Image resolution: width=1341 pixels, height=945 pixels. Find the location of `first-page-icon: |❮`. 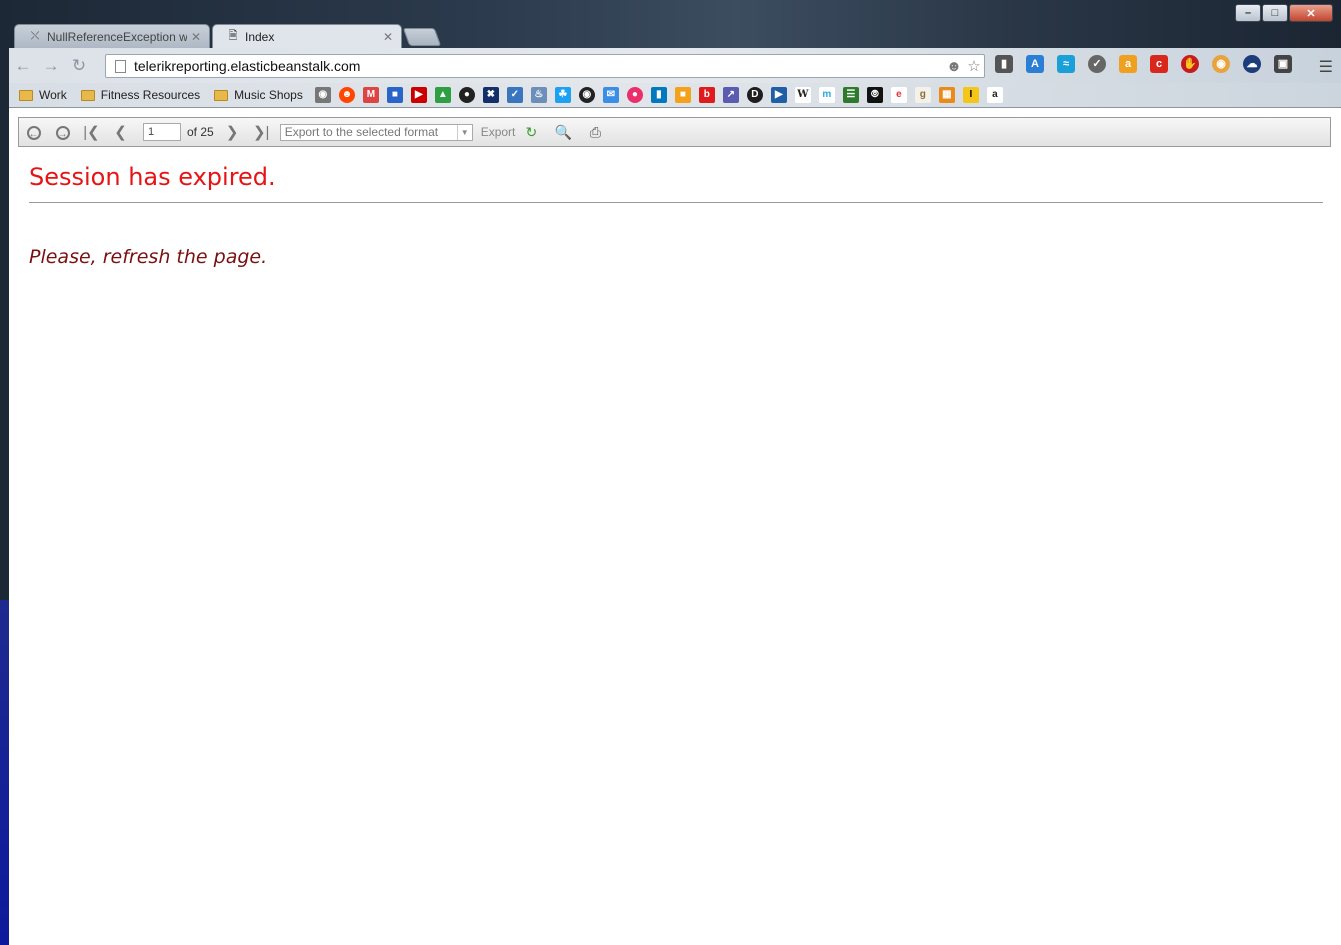

first-page-icon: |❮ is located at coordinates (91, 132).